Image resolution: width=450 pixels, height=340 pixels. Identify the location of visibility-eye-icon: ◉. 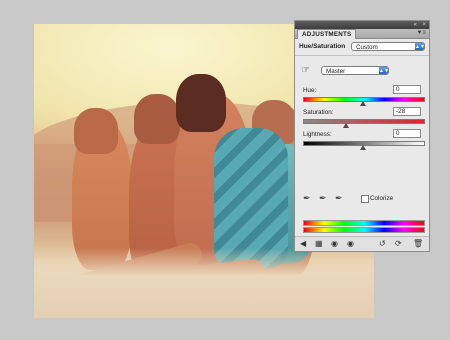
(350, 244).